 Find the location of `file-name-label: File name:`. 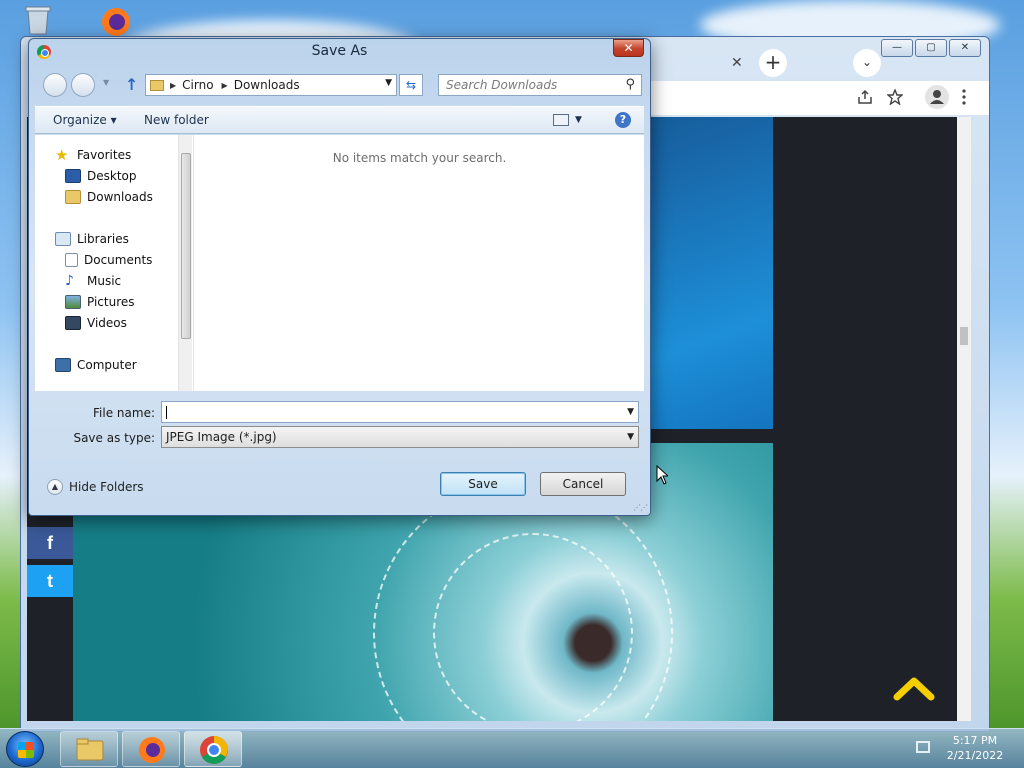

file-name-label: File name: is located at coordinates (124, 413).